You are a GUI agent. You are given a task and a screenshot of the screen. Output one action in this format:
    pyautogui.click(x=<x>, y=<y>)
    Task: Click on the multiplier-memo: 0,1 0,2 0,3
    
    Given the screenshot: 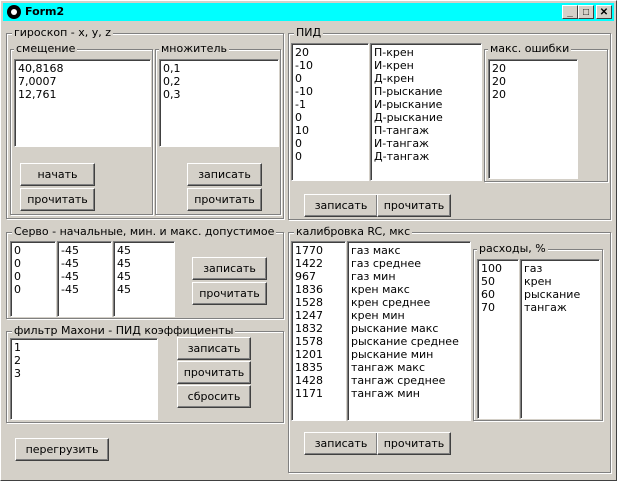 What is the action you would take?
    pyautogui.click(x=219, y=103)
    